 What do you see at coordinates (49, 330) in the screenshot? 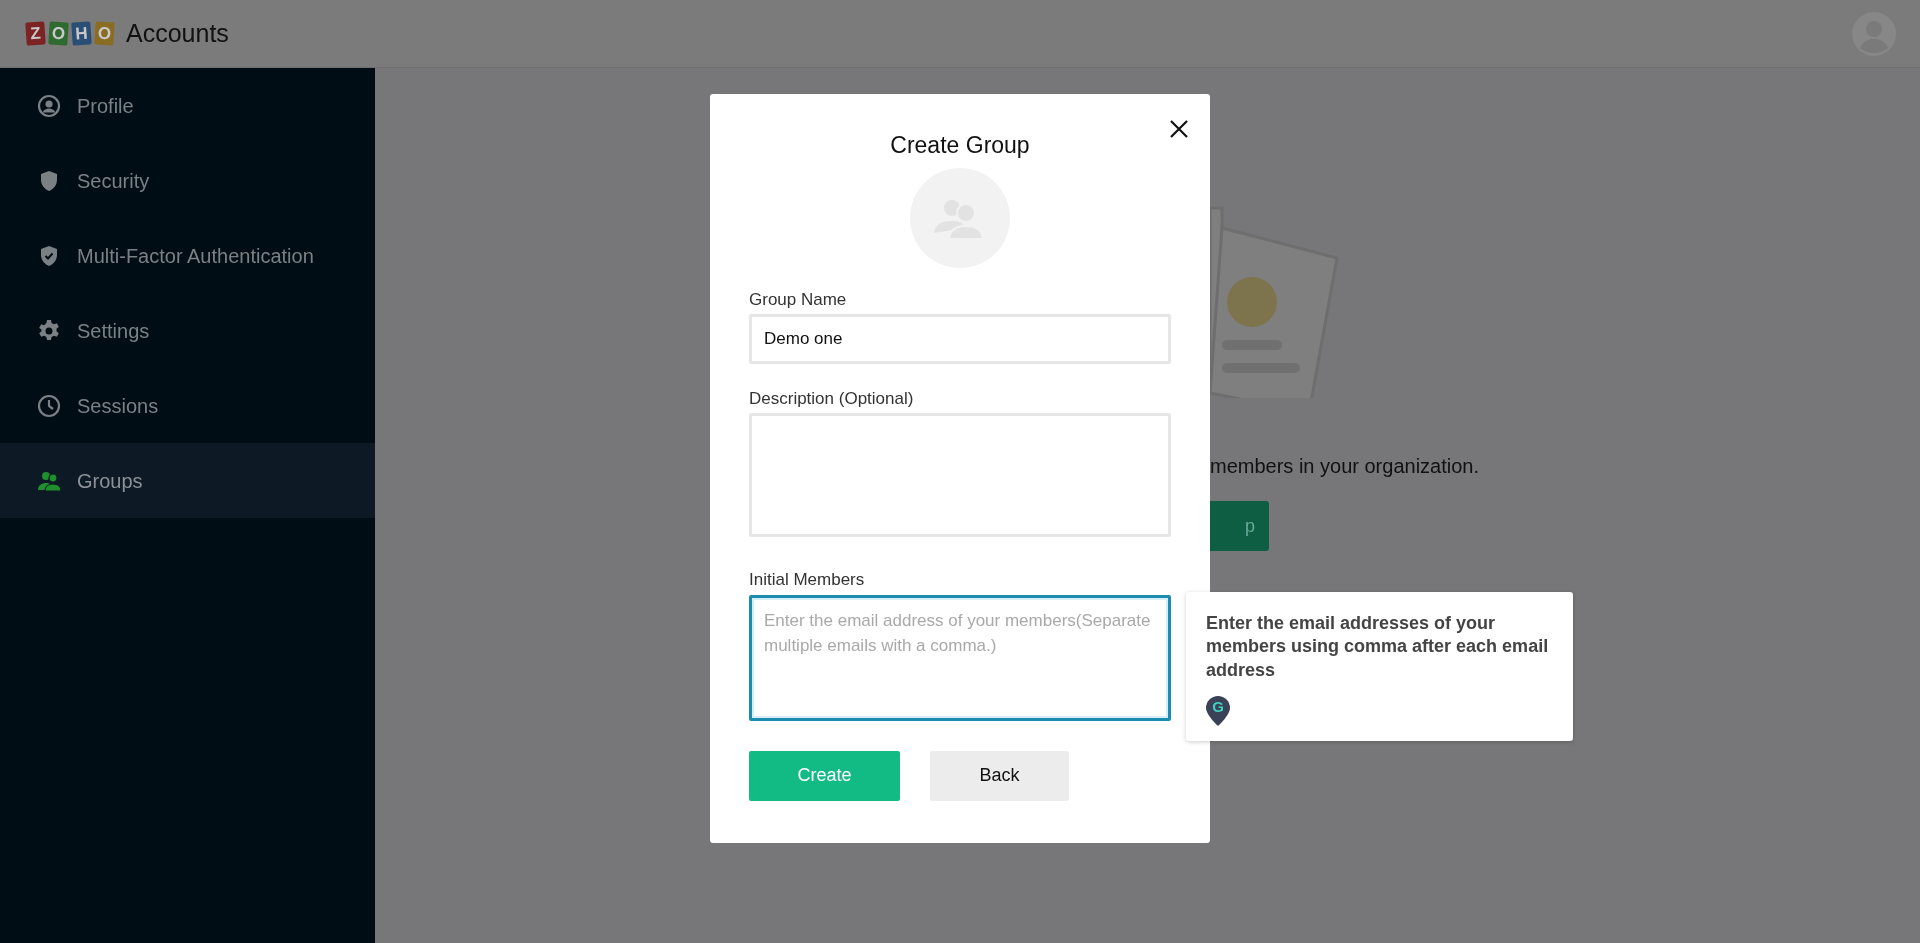
I see `settings-icon` at bounding box center [49, 330].